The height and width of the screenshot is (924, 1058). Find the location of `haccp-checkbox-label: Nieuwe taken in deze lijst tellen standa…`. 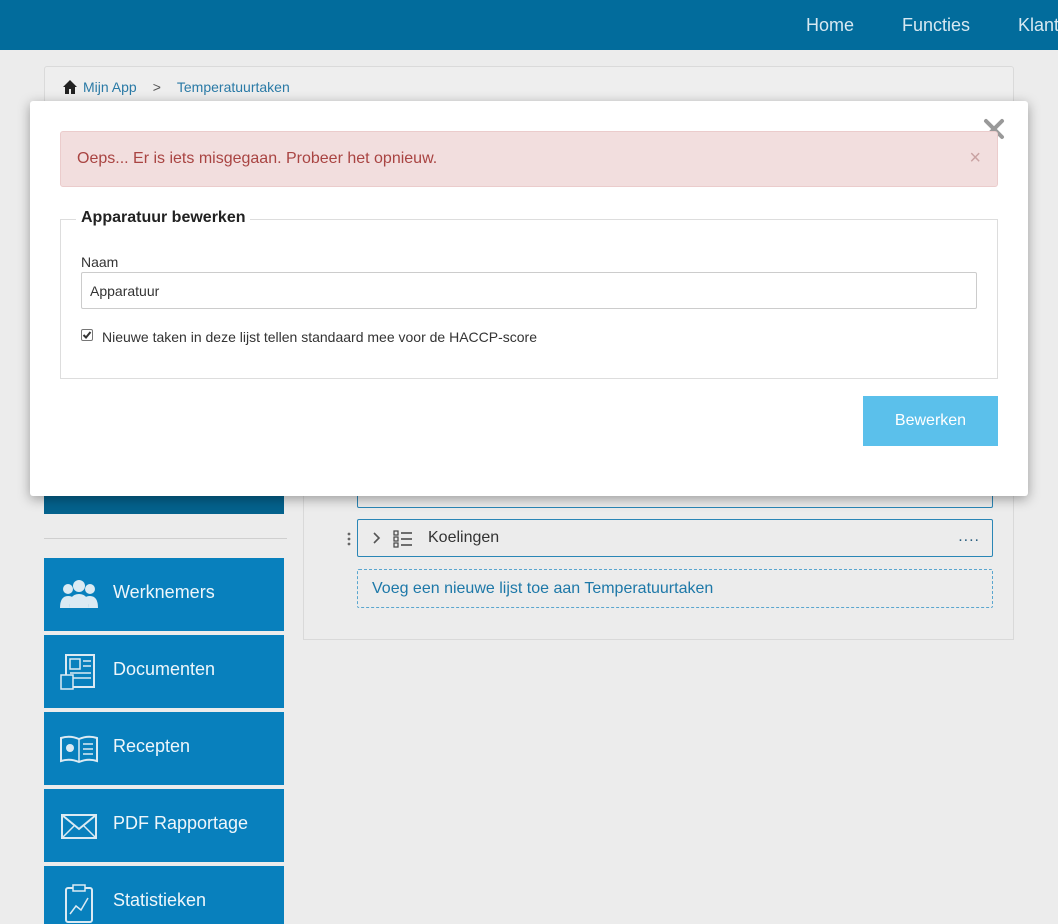

haccp-checkbox-label: Nieuwe taken in deze lijst tellen standa… is located at coordinates (319, 337).